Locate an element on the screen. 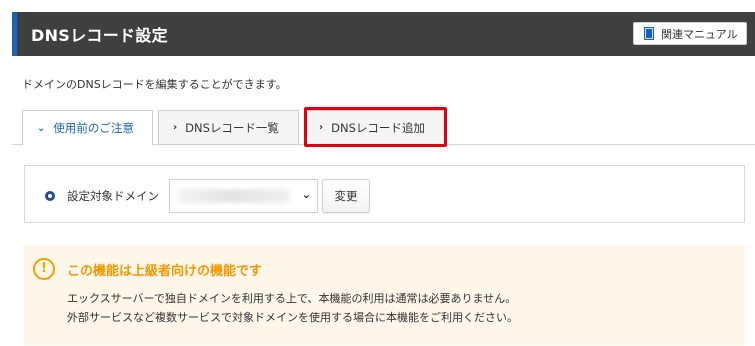  tab-label: DNSレコード追加 is located at coordinates (378, 127).